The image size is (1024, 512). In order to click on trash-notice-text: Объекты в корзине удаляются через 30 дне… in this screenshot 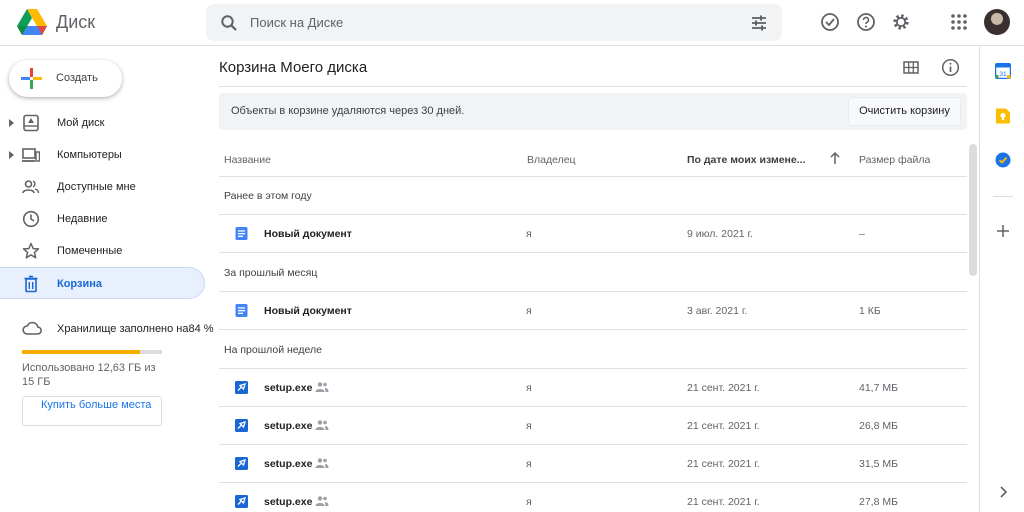, I will do `click(348, 111)`.